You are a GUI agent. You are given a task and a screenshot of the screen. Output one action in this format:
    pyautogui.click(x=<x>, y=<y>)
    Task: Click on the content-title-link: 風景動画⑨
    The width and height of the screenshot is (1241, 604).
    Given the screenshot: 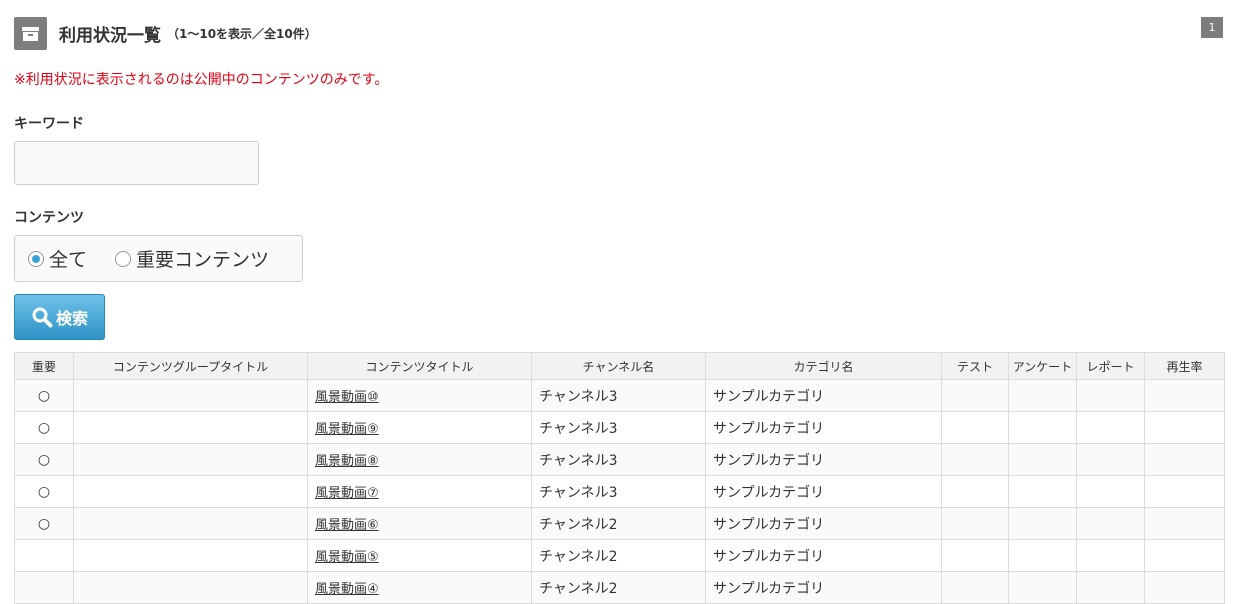 What is the action you would take?
    pyautogui.click(x=347, y=429)
    